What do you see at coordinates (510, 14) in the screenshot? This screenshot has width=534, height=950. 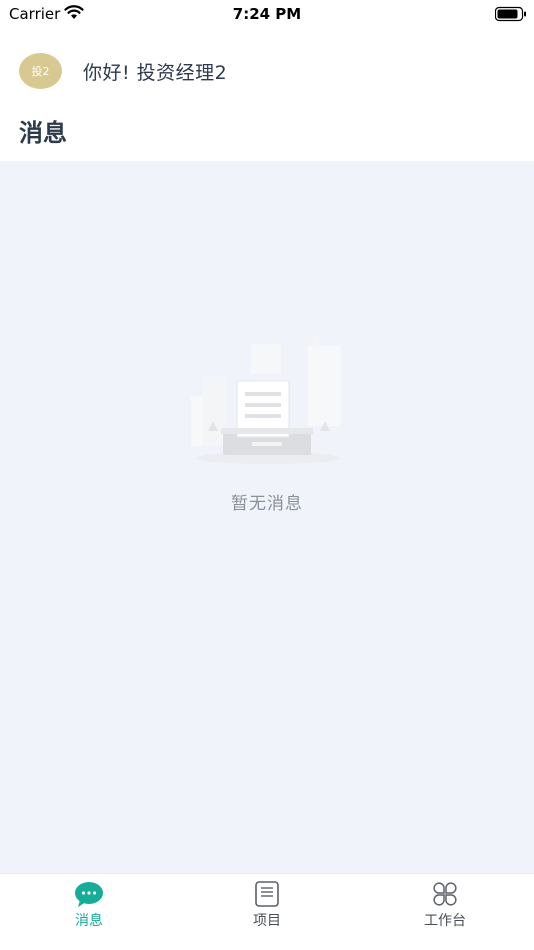 I see `battery-icon` at bounding box center [510, 14].